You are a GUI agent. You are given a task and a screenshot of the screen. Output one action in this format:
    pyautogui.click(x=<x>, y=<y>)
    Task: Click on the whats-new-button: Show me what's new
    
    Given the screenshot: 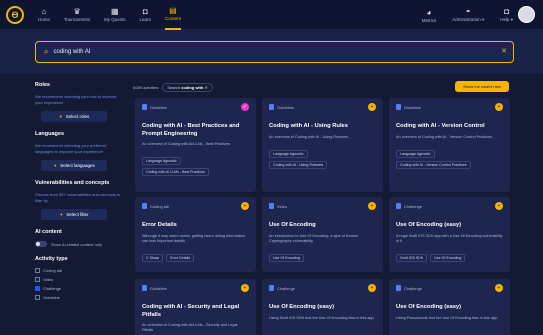 What is the action you would take?
    pyautogui.click(x=482, y=86)
    